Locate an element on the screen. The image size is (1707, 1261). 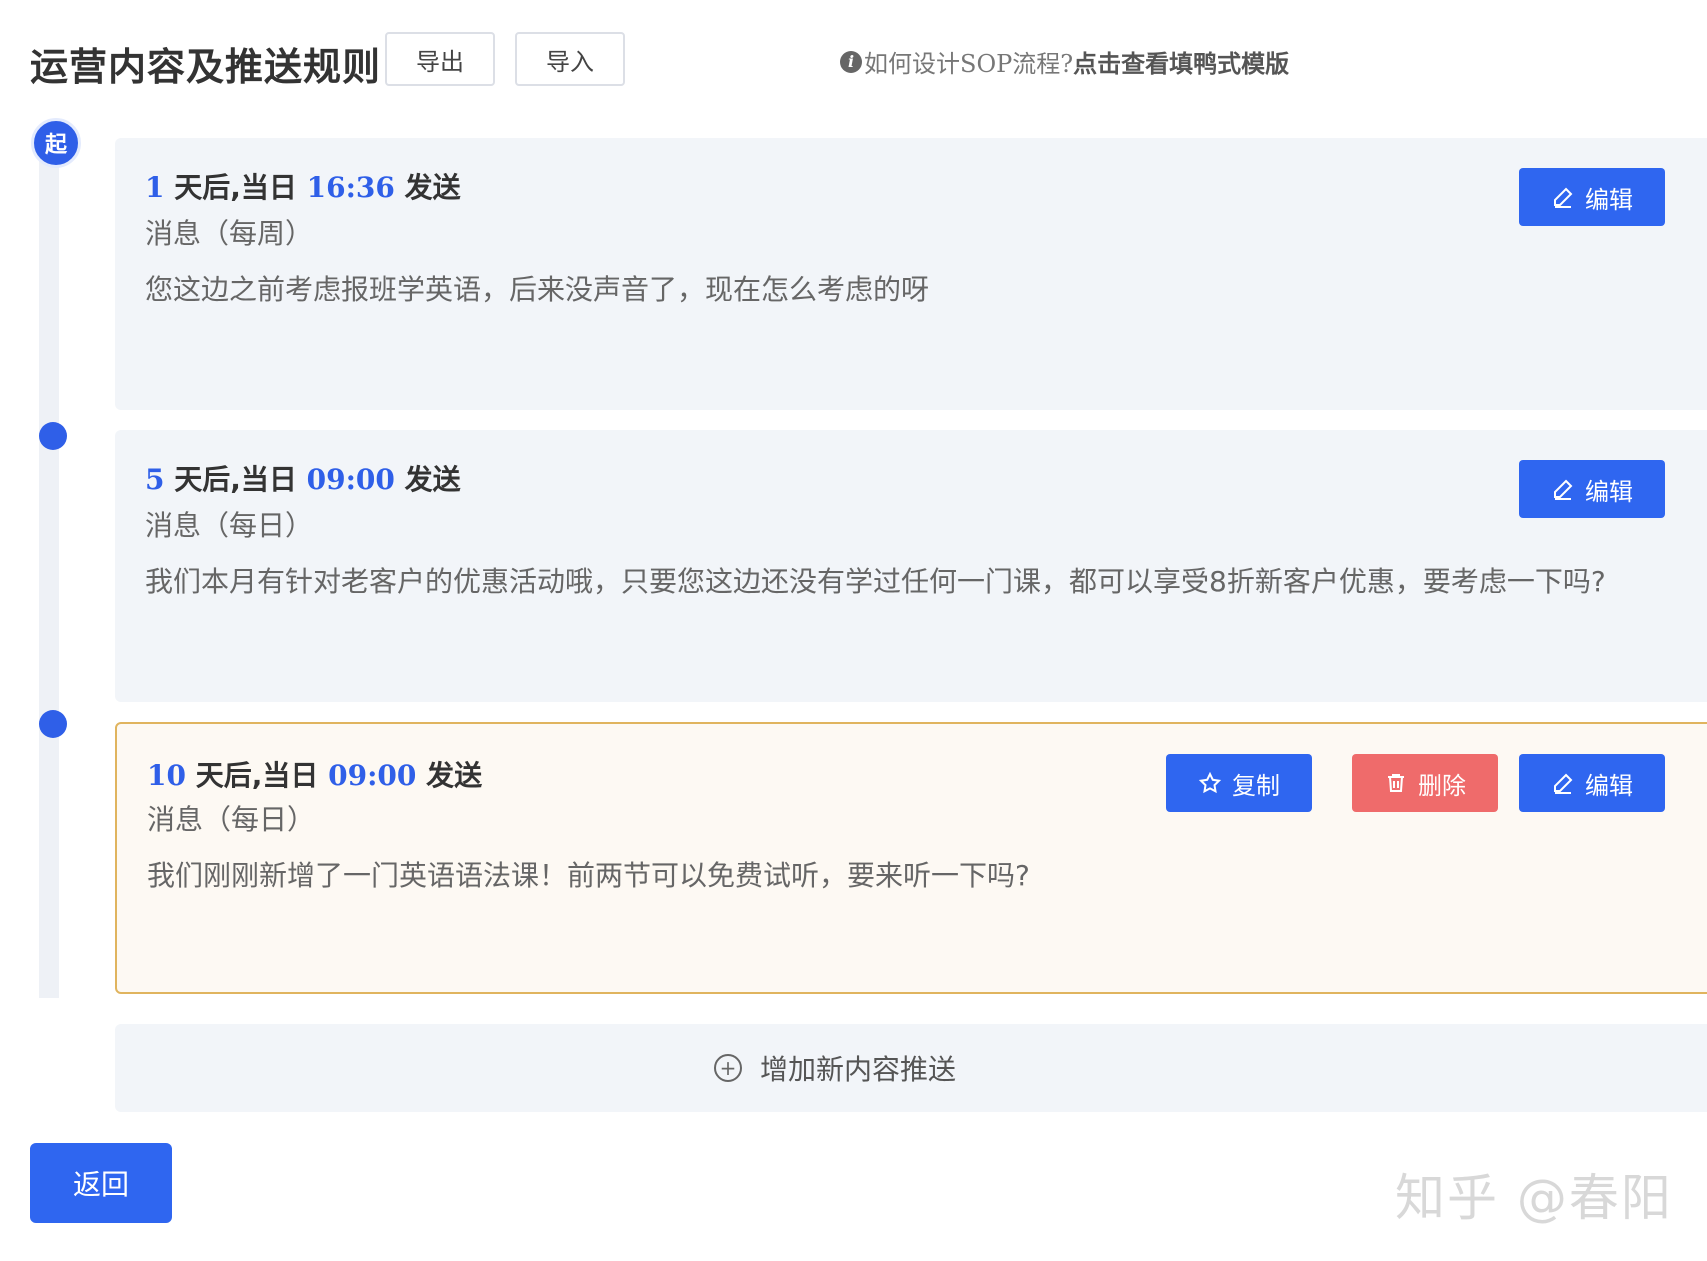
card-type: 消息（每周） is located at coordinates (229, 233).